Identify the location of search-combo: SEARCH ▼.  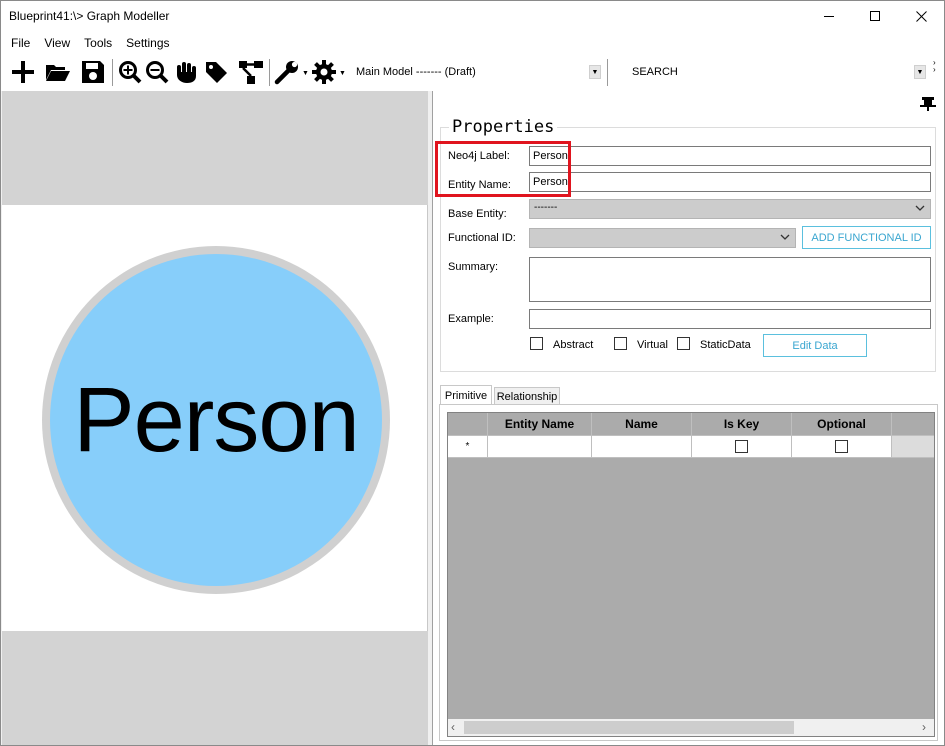
(776, 72).